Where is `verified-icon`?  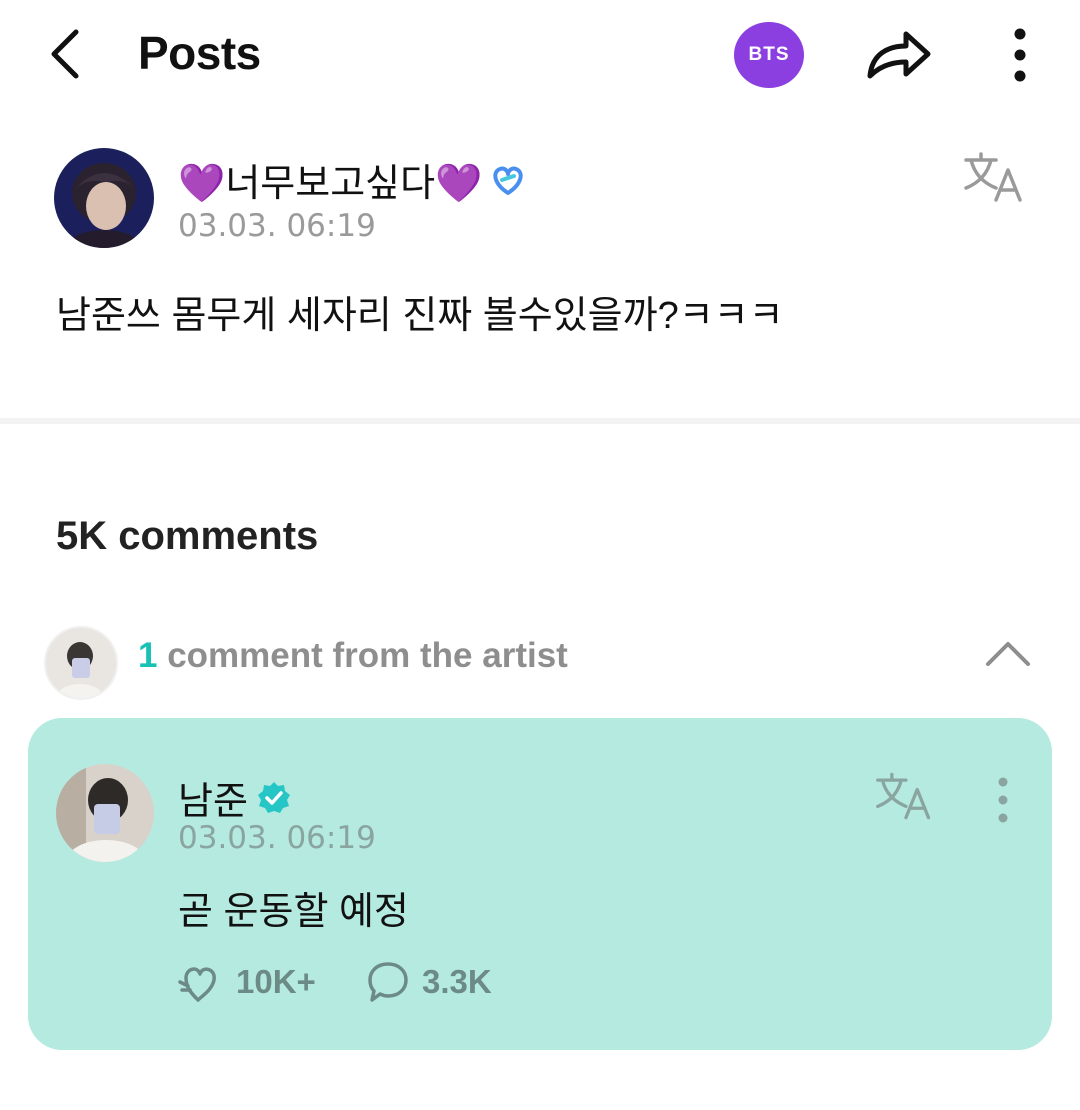 verified-icon is located at coordinates (273, 797).